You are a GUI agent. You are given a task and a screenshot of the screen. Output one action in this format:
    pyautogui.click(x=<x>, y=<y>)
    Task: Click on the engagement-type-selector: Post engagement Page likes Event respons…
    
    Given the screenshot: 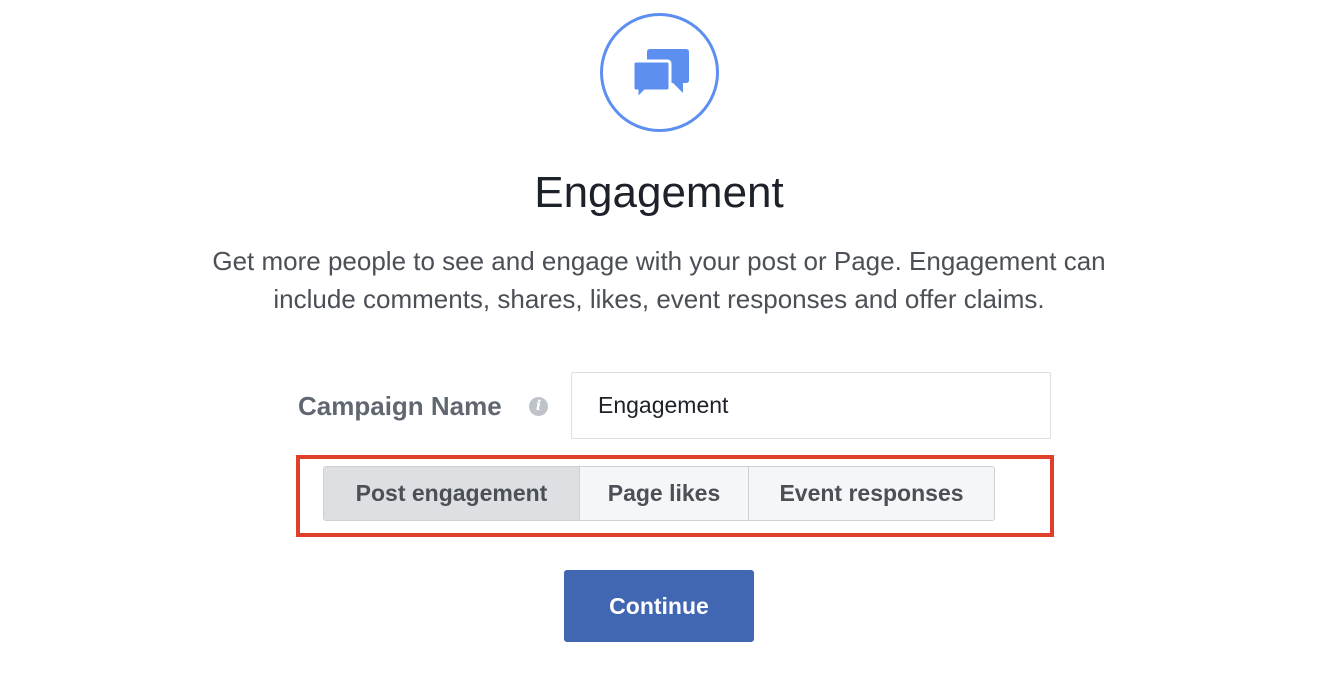 What is the action you would take?
    pyautogui.click(x=659, y=493)
    